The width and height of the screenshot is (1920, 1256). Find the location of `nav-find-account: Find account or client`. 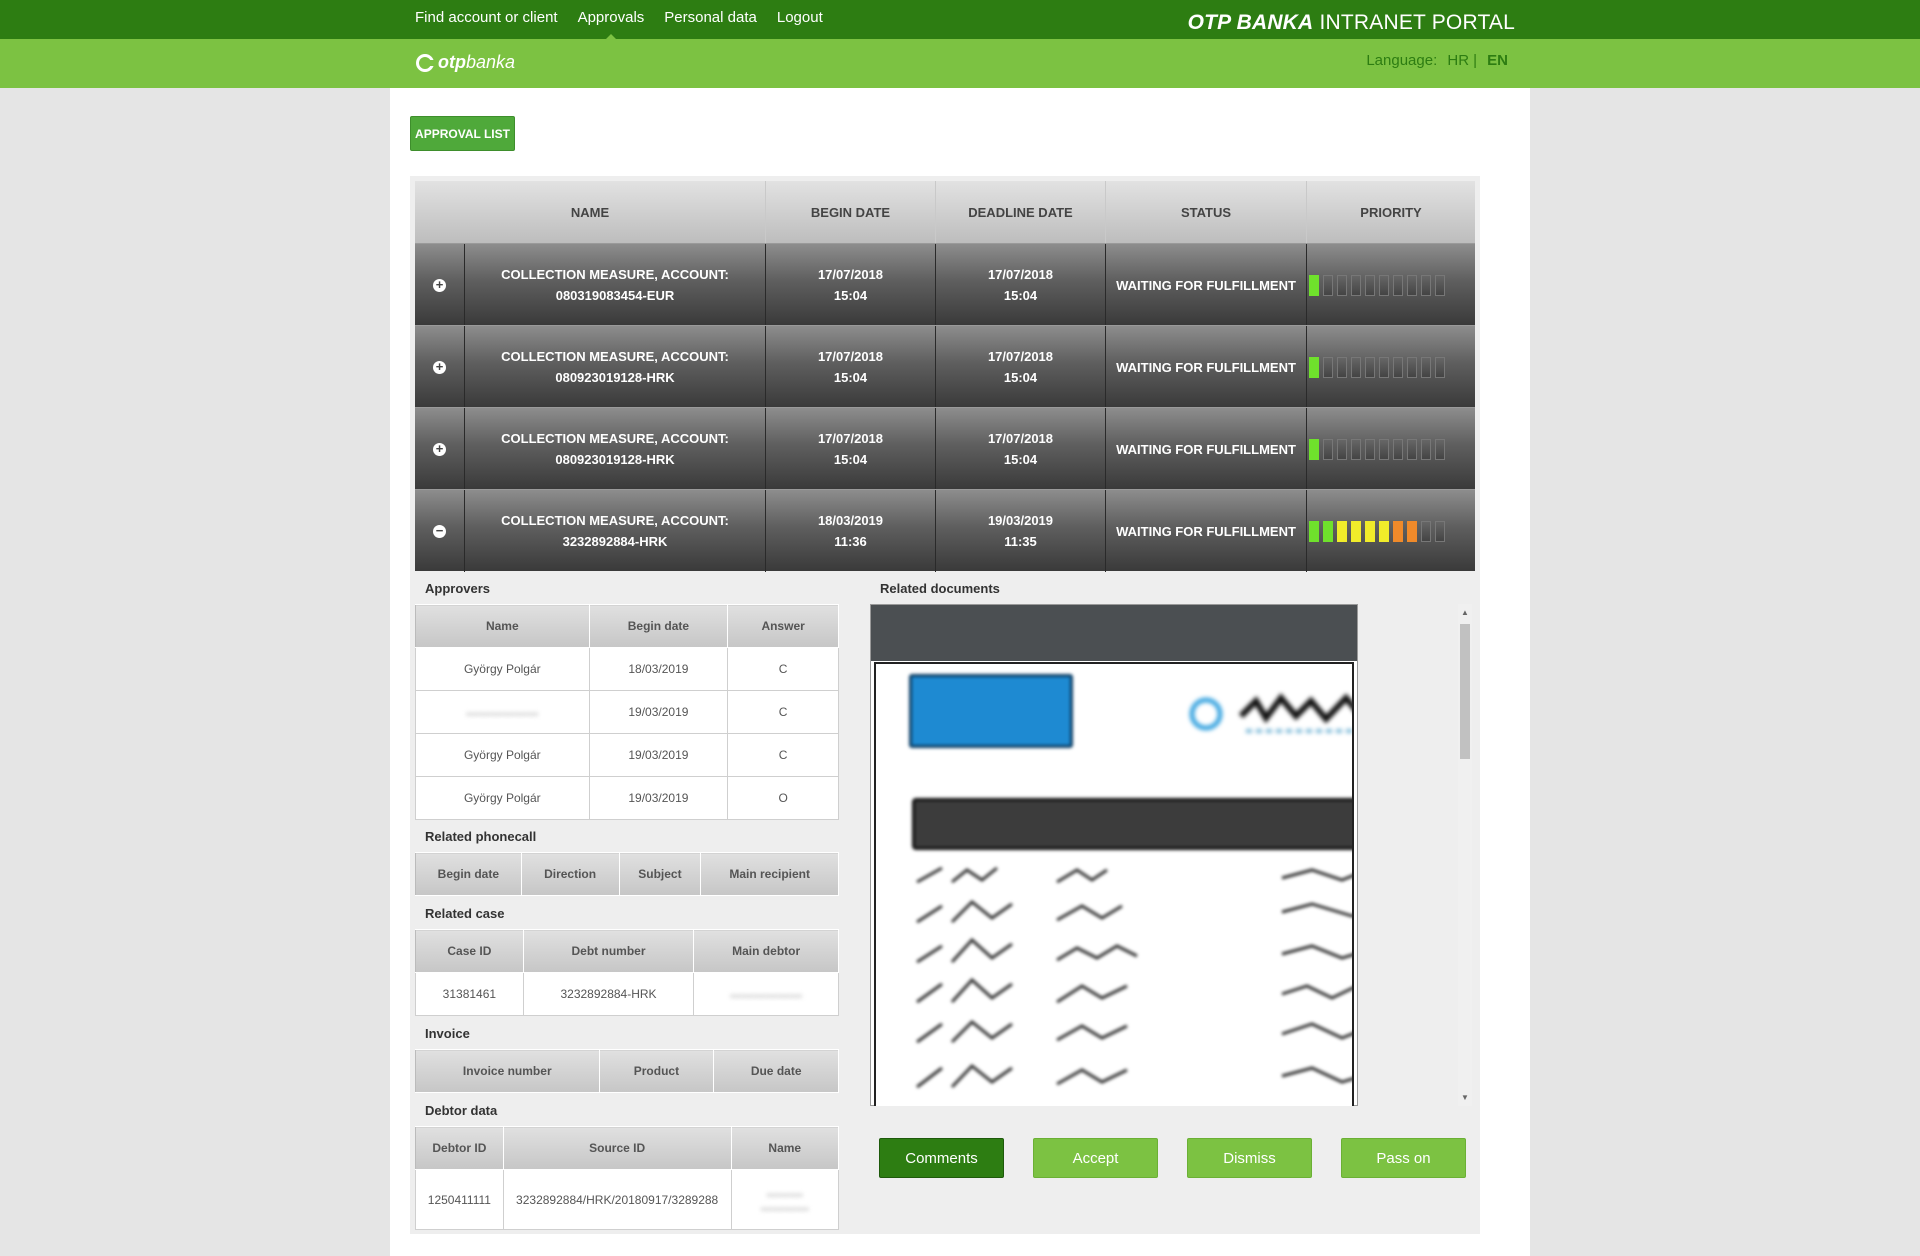

nav-find-account: Find account or client is located at coordinates (486, 19).